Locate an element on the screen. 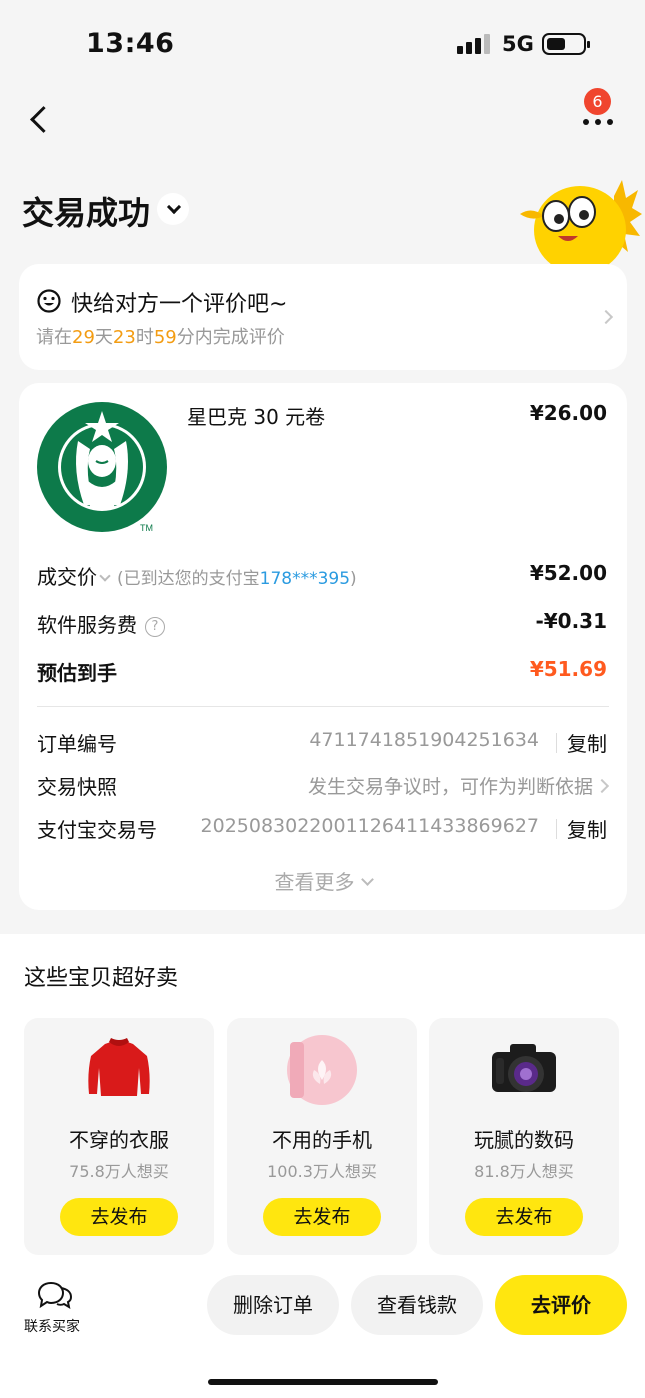 The image size is (645, 1398). service-fee-label: 软件服务费 is located at coordinates (87, 625).